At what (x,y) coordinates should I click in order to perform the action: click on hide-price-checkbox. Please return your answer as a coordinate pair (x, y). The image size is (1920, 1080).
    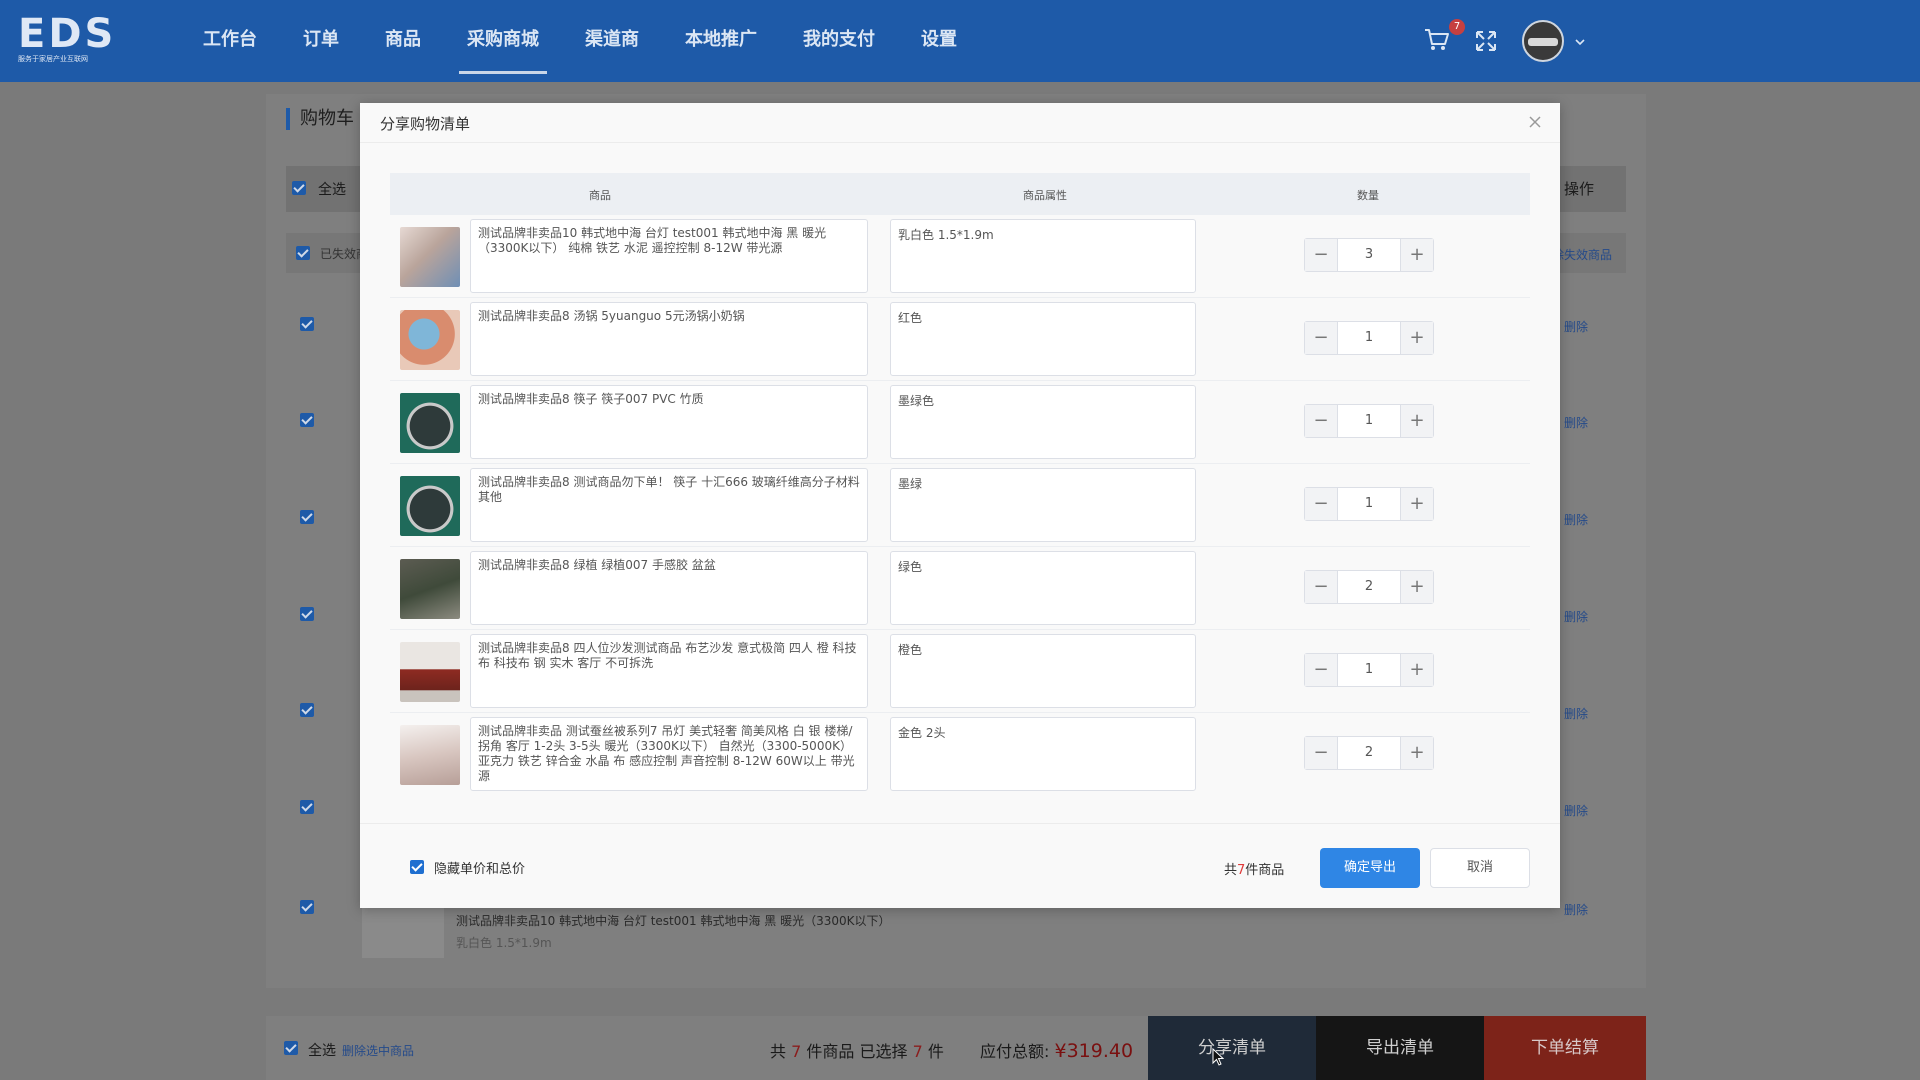
    Looking at the image, I should click on (417, 867).